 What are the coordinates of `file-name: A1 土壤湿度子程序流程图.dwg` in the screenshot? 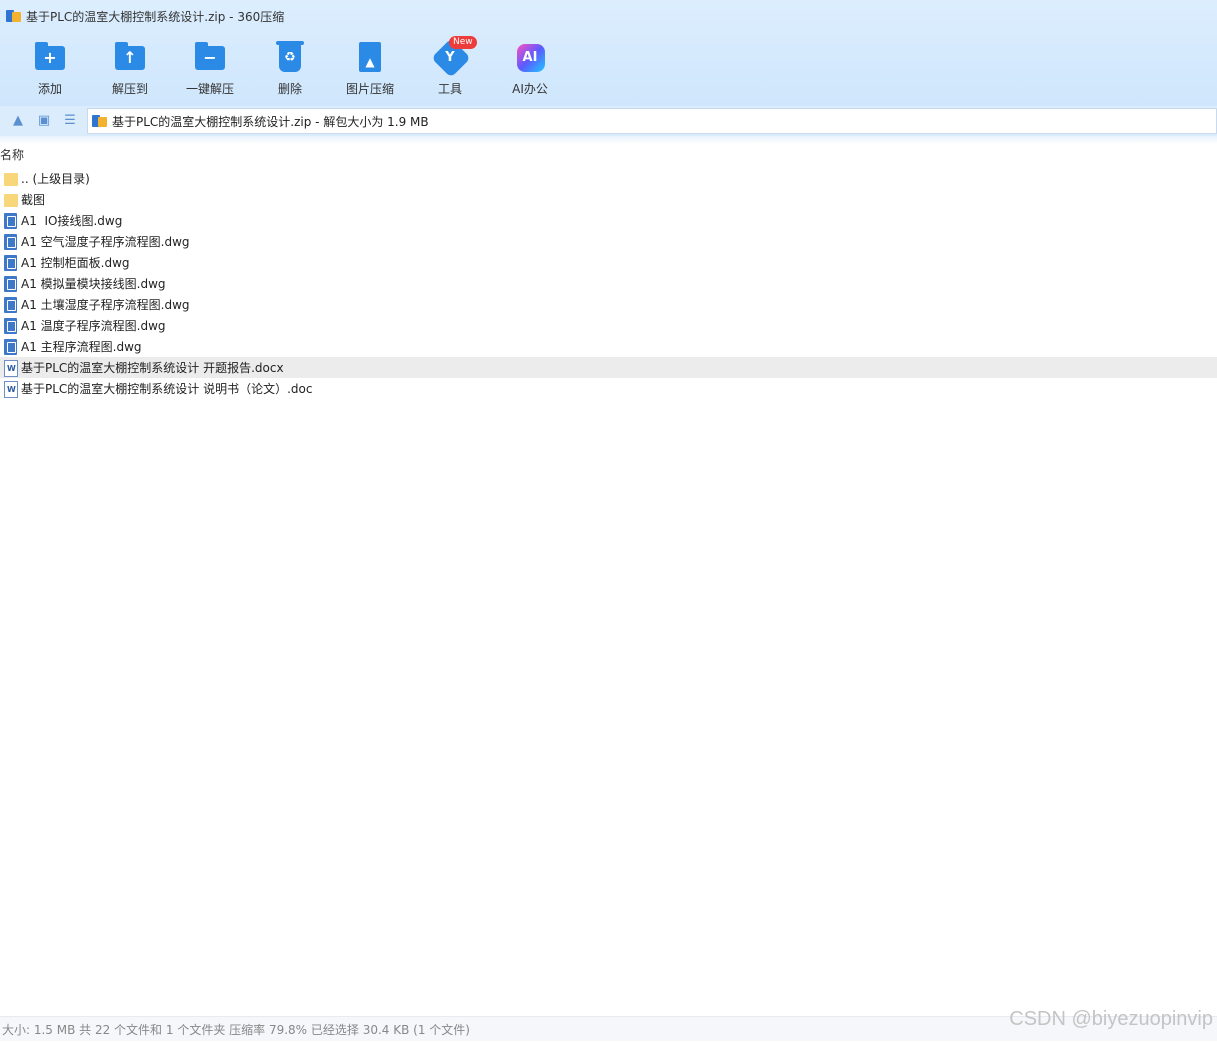 It's located at (105, 305).